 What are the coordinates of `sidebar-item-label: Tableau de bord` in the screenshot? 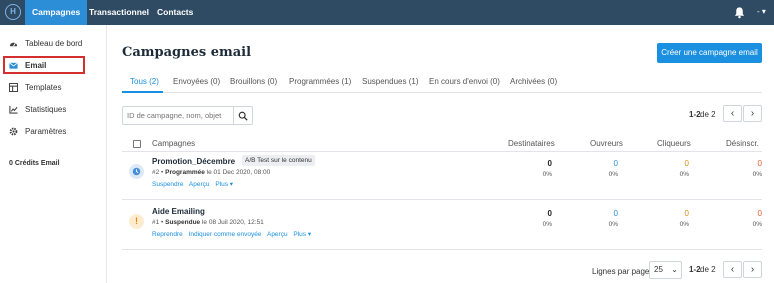 It's located at (54, 43).